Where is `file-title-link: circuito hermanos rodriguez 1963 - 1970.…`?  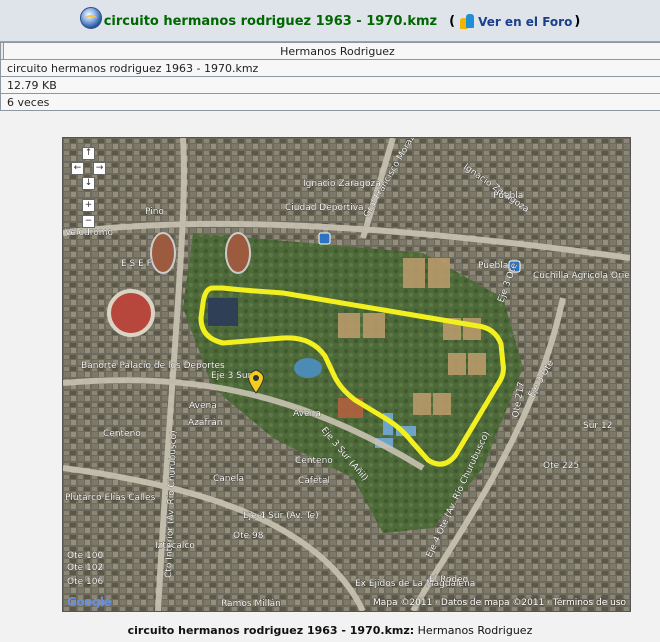
file-title-link: circuito hermanos rodriguez 1963 - 1970.… is located at coordinates (270, 21).